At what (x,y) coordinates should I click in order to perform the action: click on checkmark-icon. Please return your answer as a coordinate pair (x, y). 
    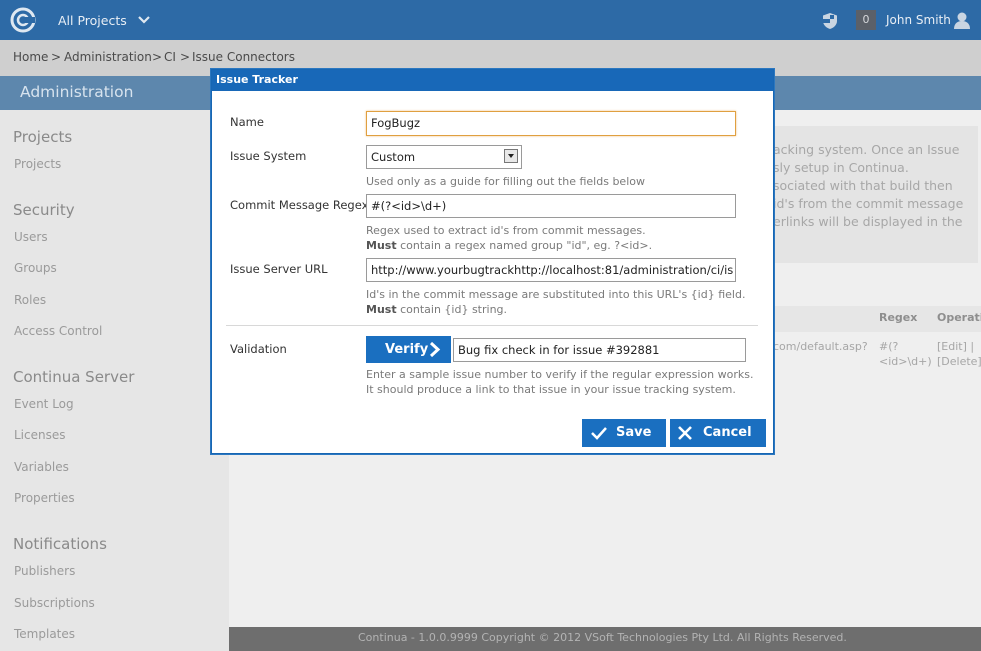
    Looking at the image, I should click on (599, 433).